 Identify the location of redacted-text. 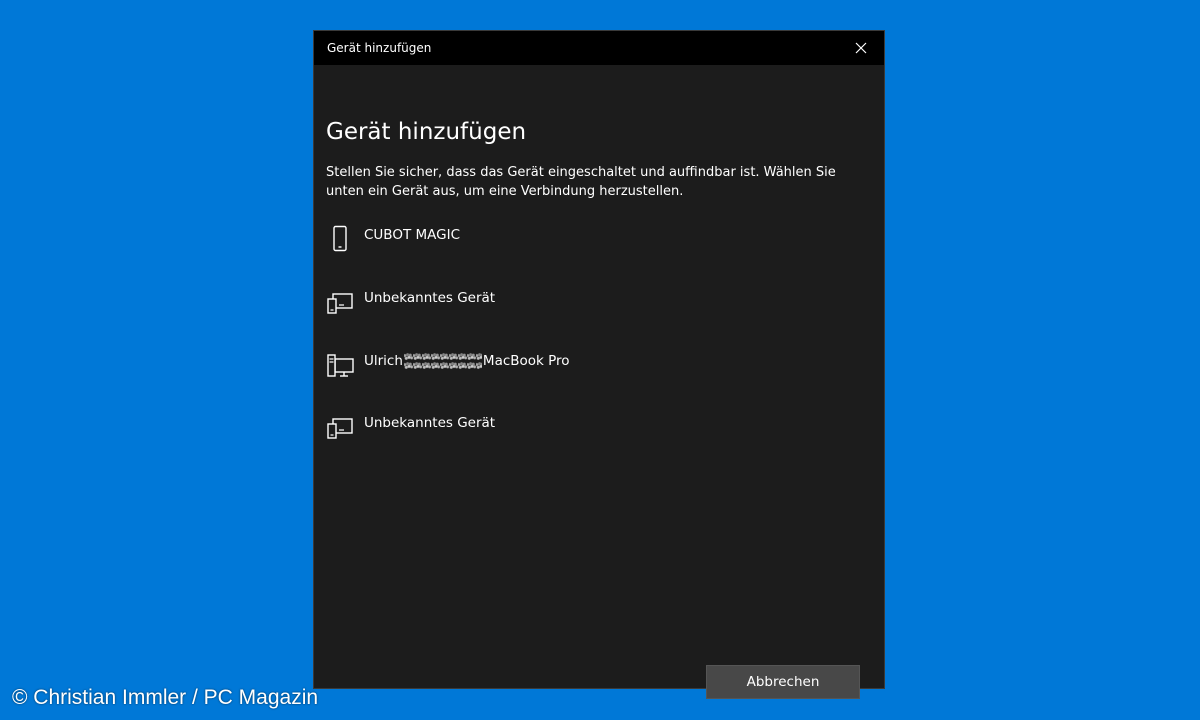
(442, 361).